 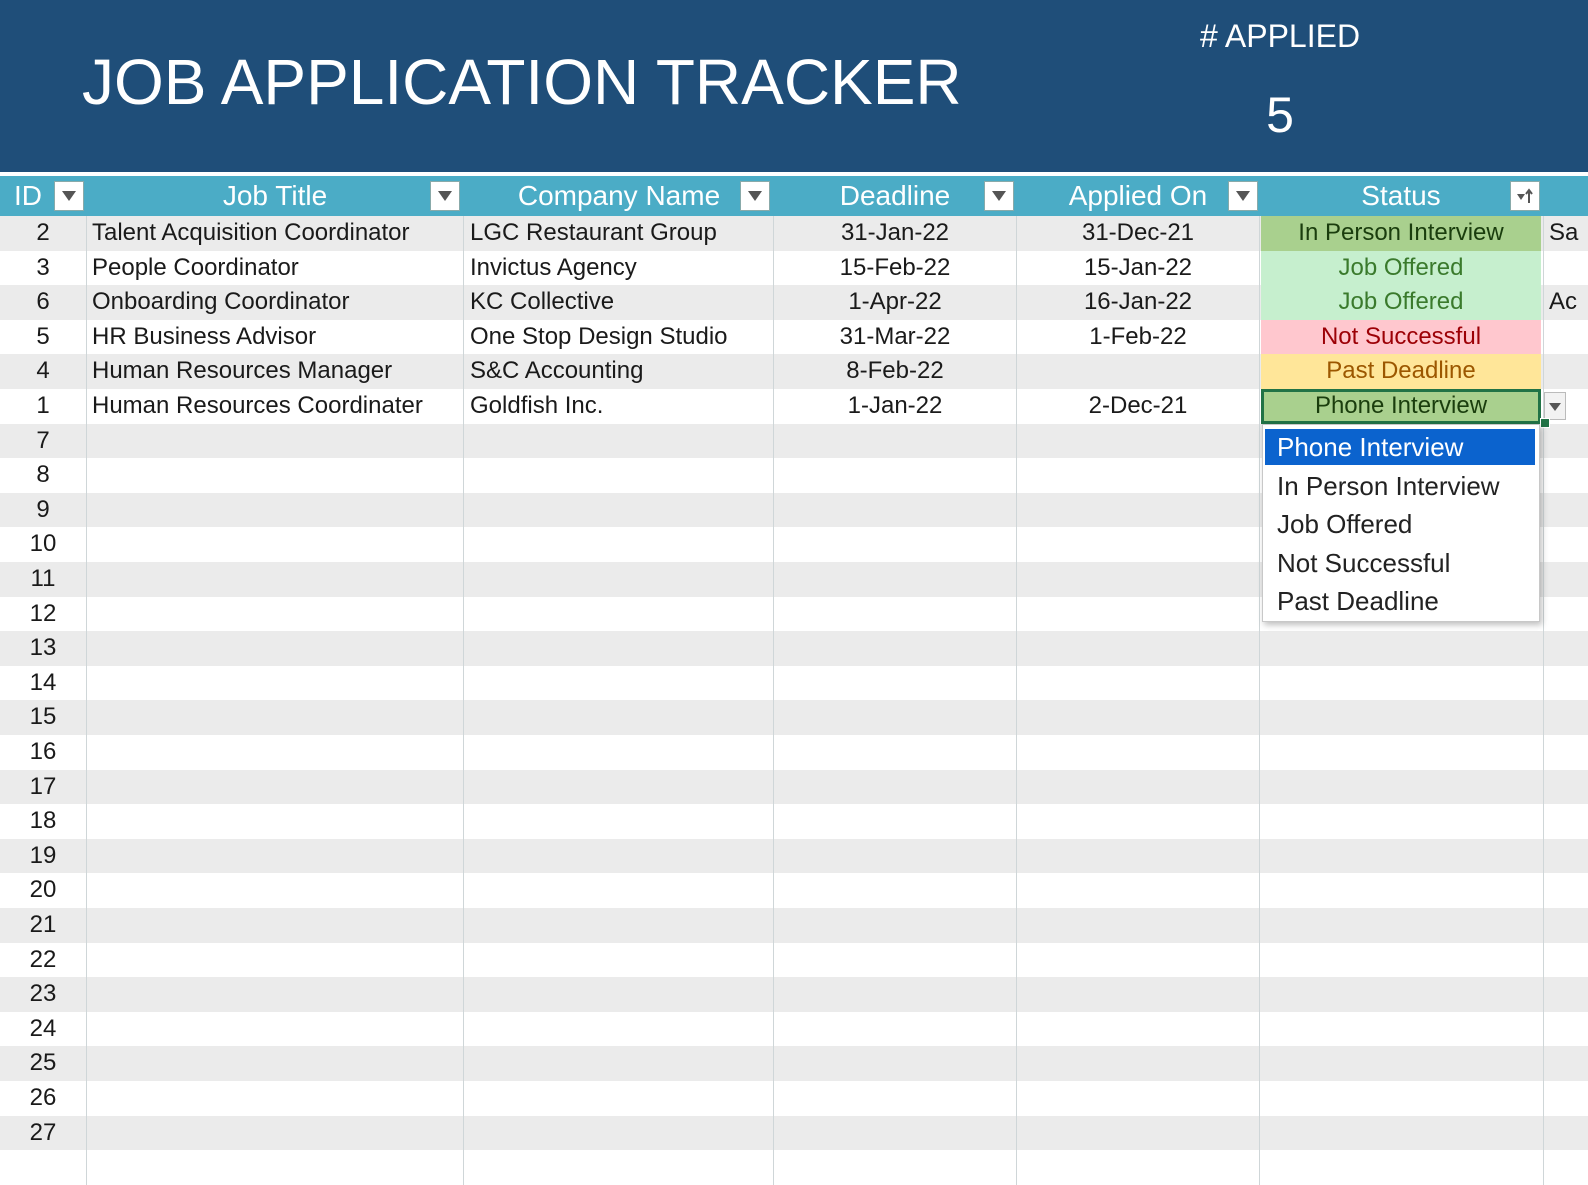 I want to click on cell-id: 10, so click(x=43, y=544).